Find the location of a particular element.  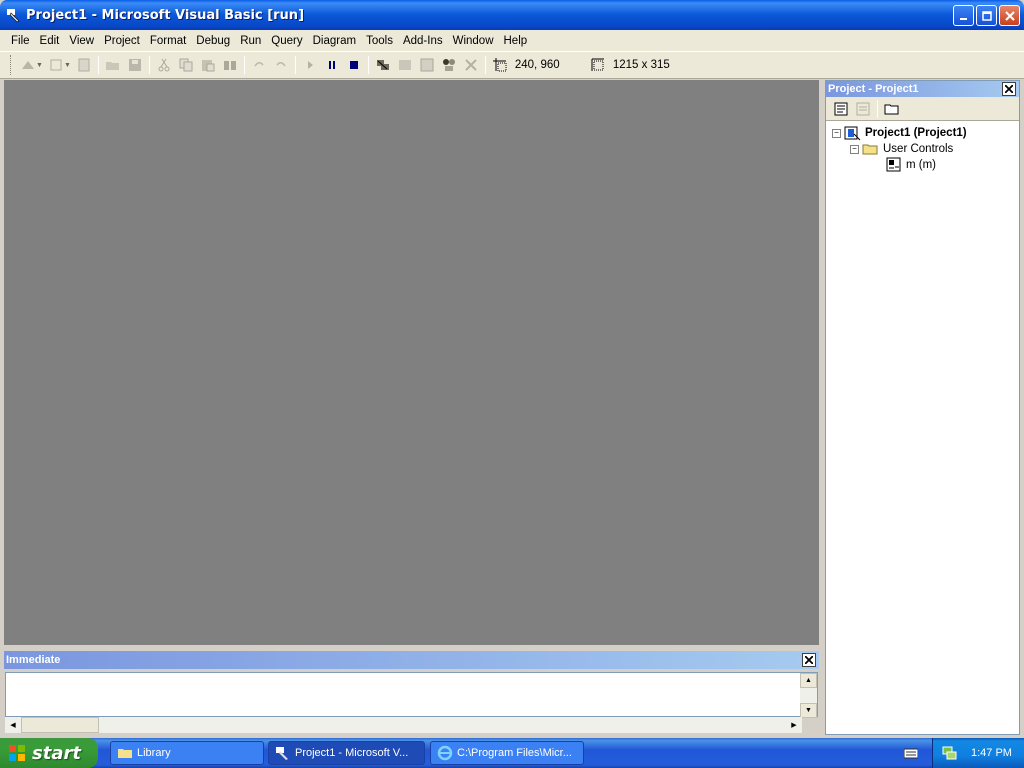

view-object-icon is located at coordinates (863, 108).